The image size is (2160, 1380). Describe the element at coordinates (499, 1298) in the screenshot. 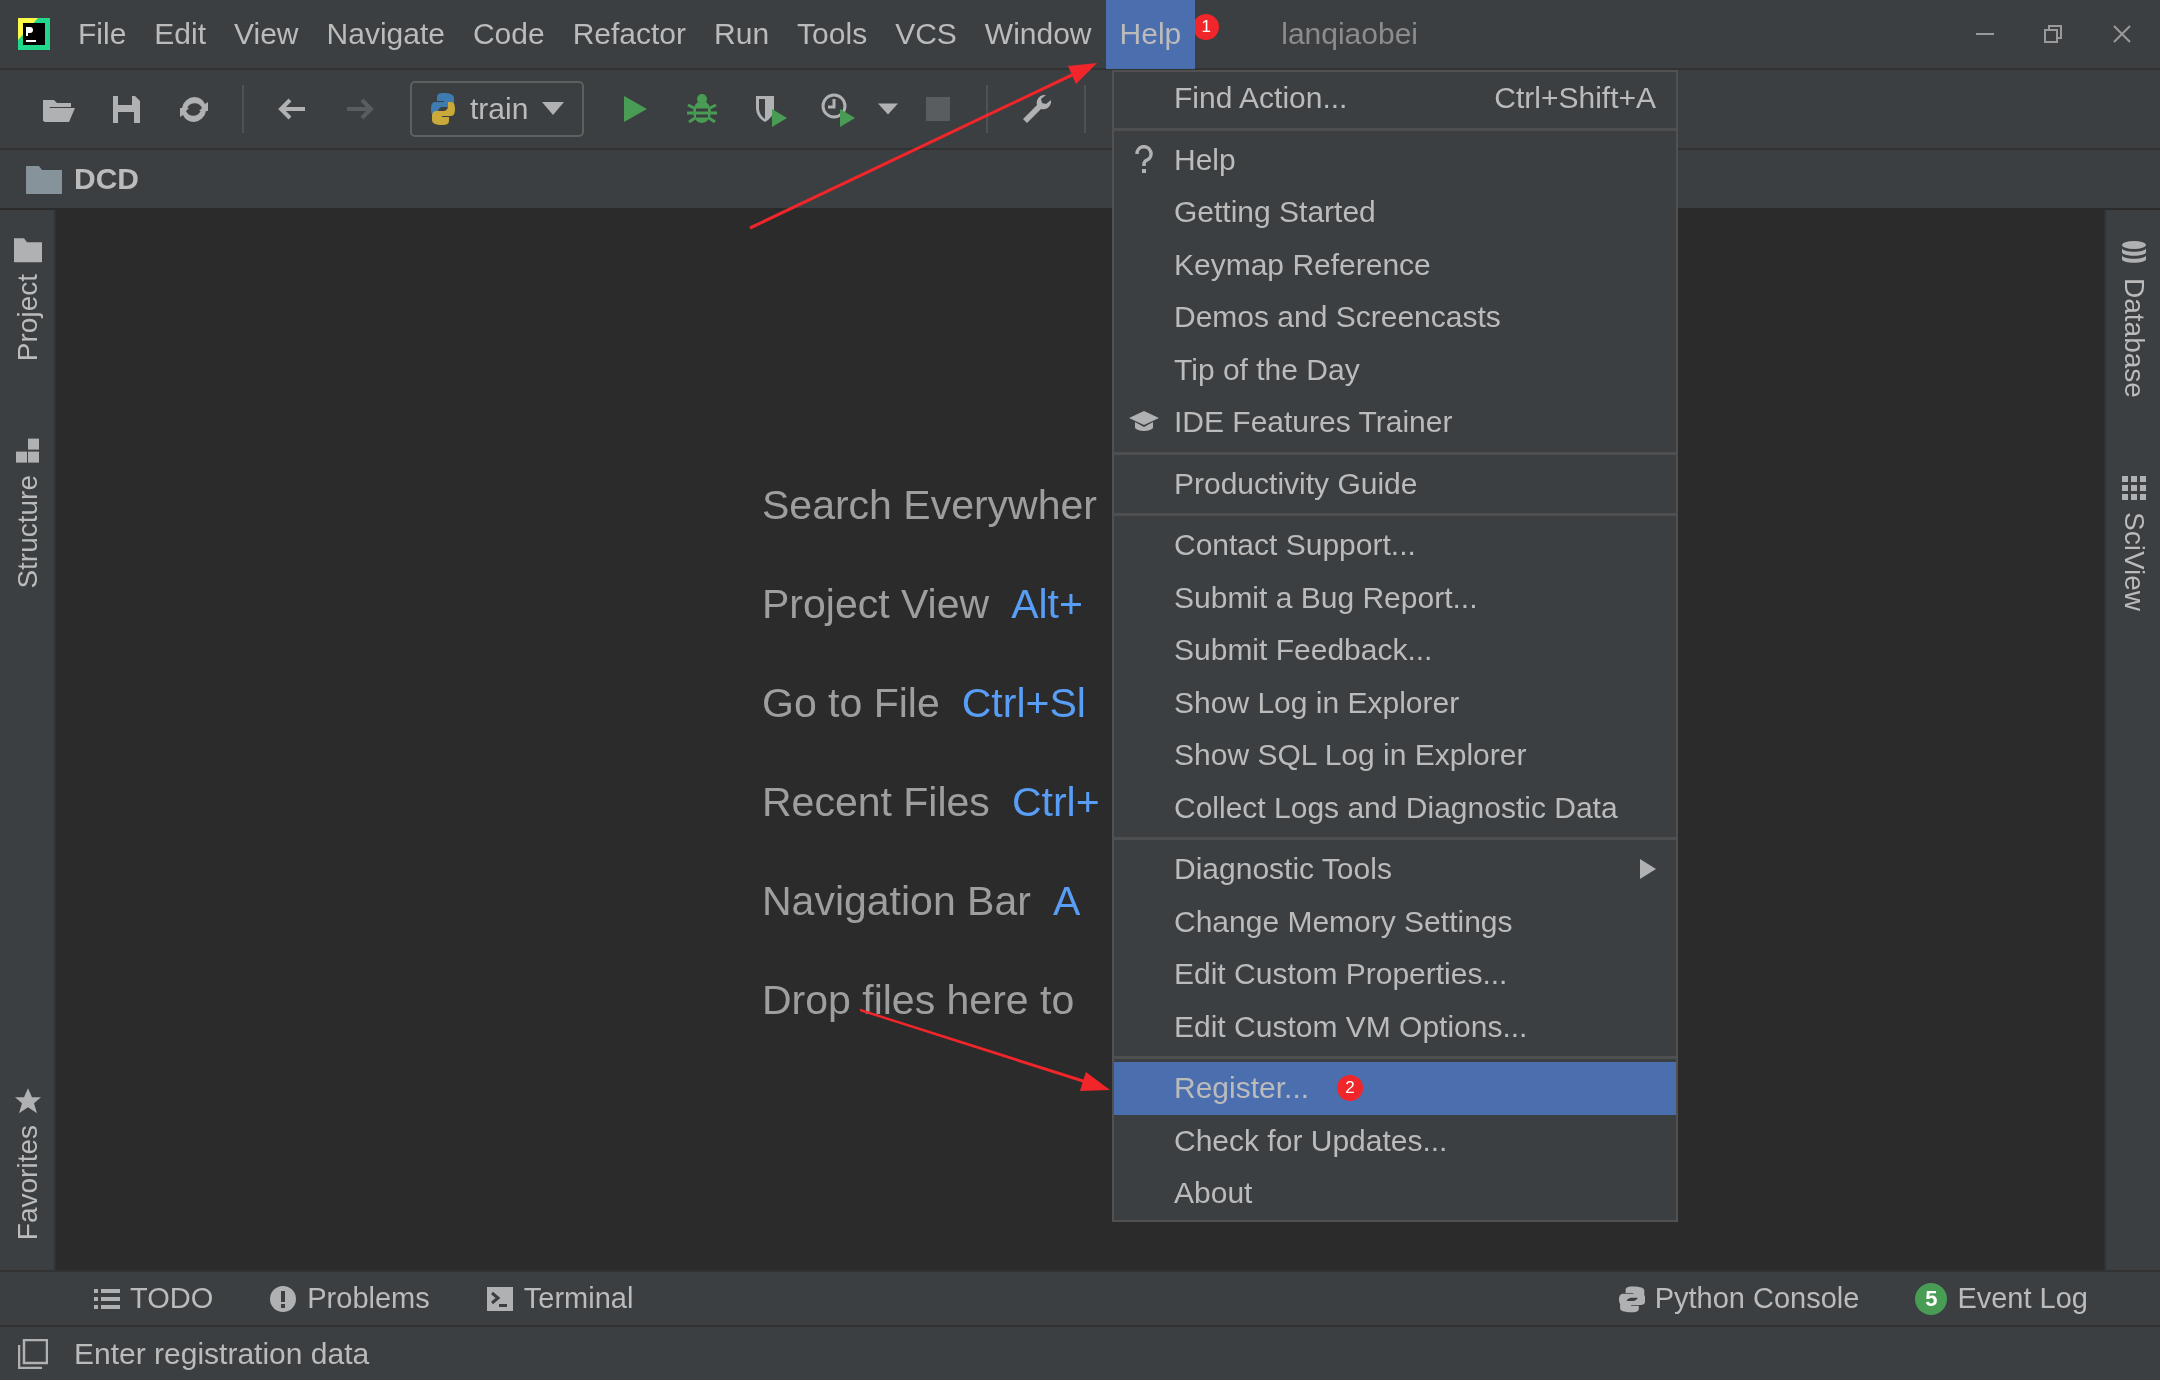

I see `terminal-icon` at that location.